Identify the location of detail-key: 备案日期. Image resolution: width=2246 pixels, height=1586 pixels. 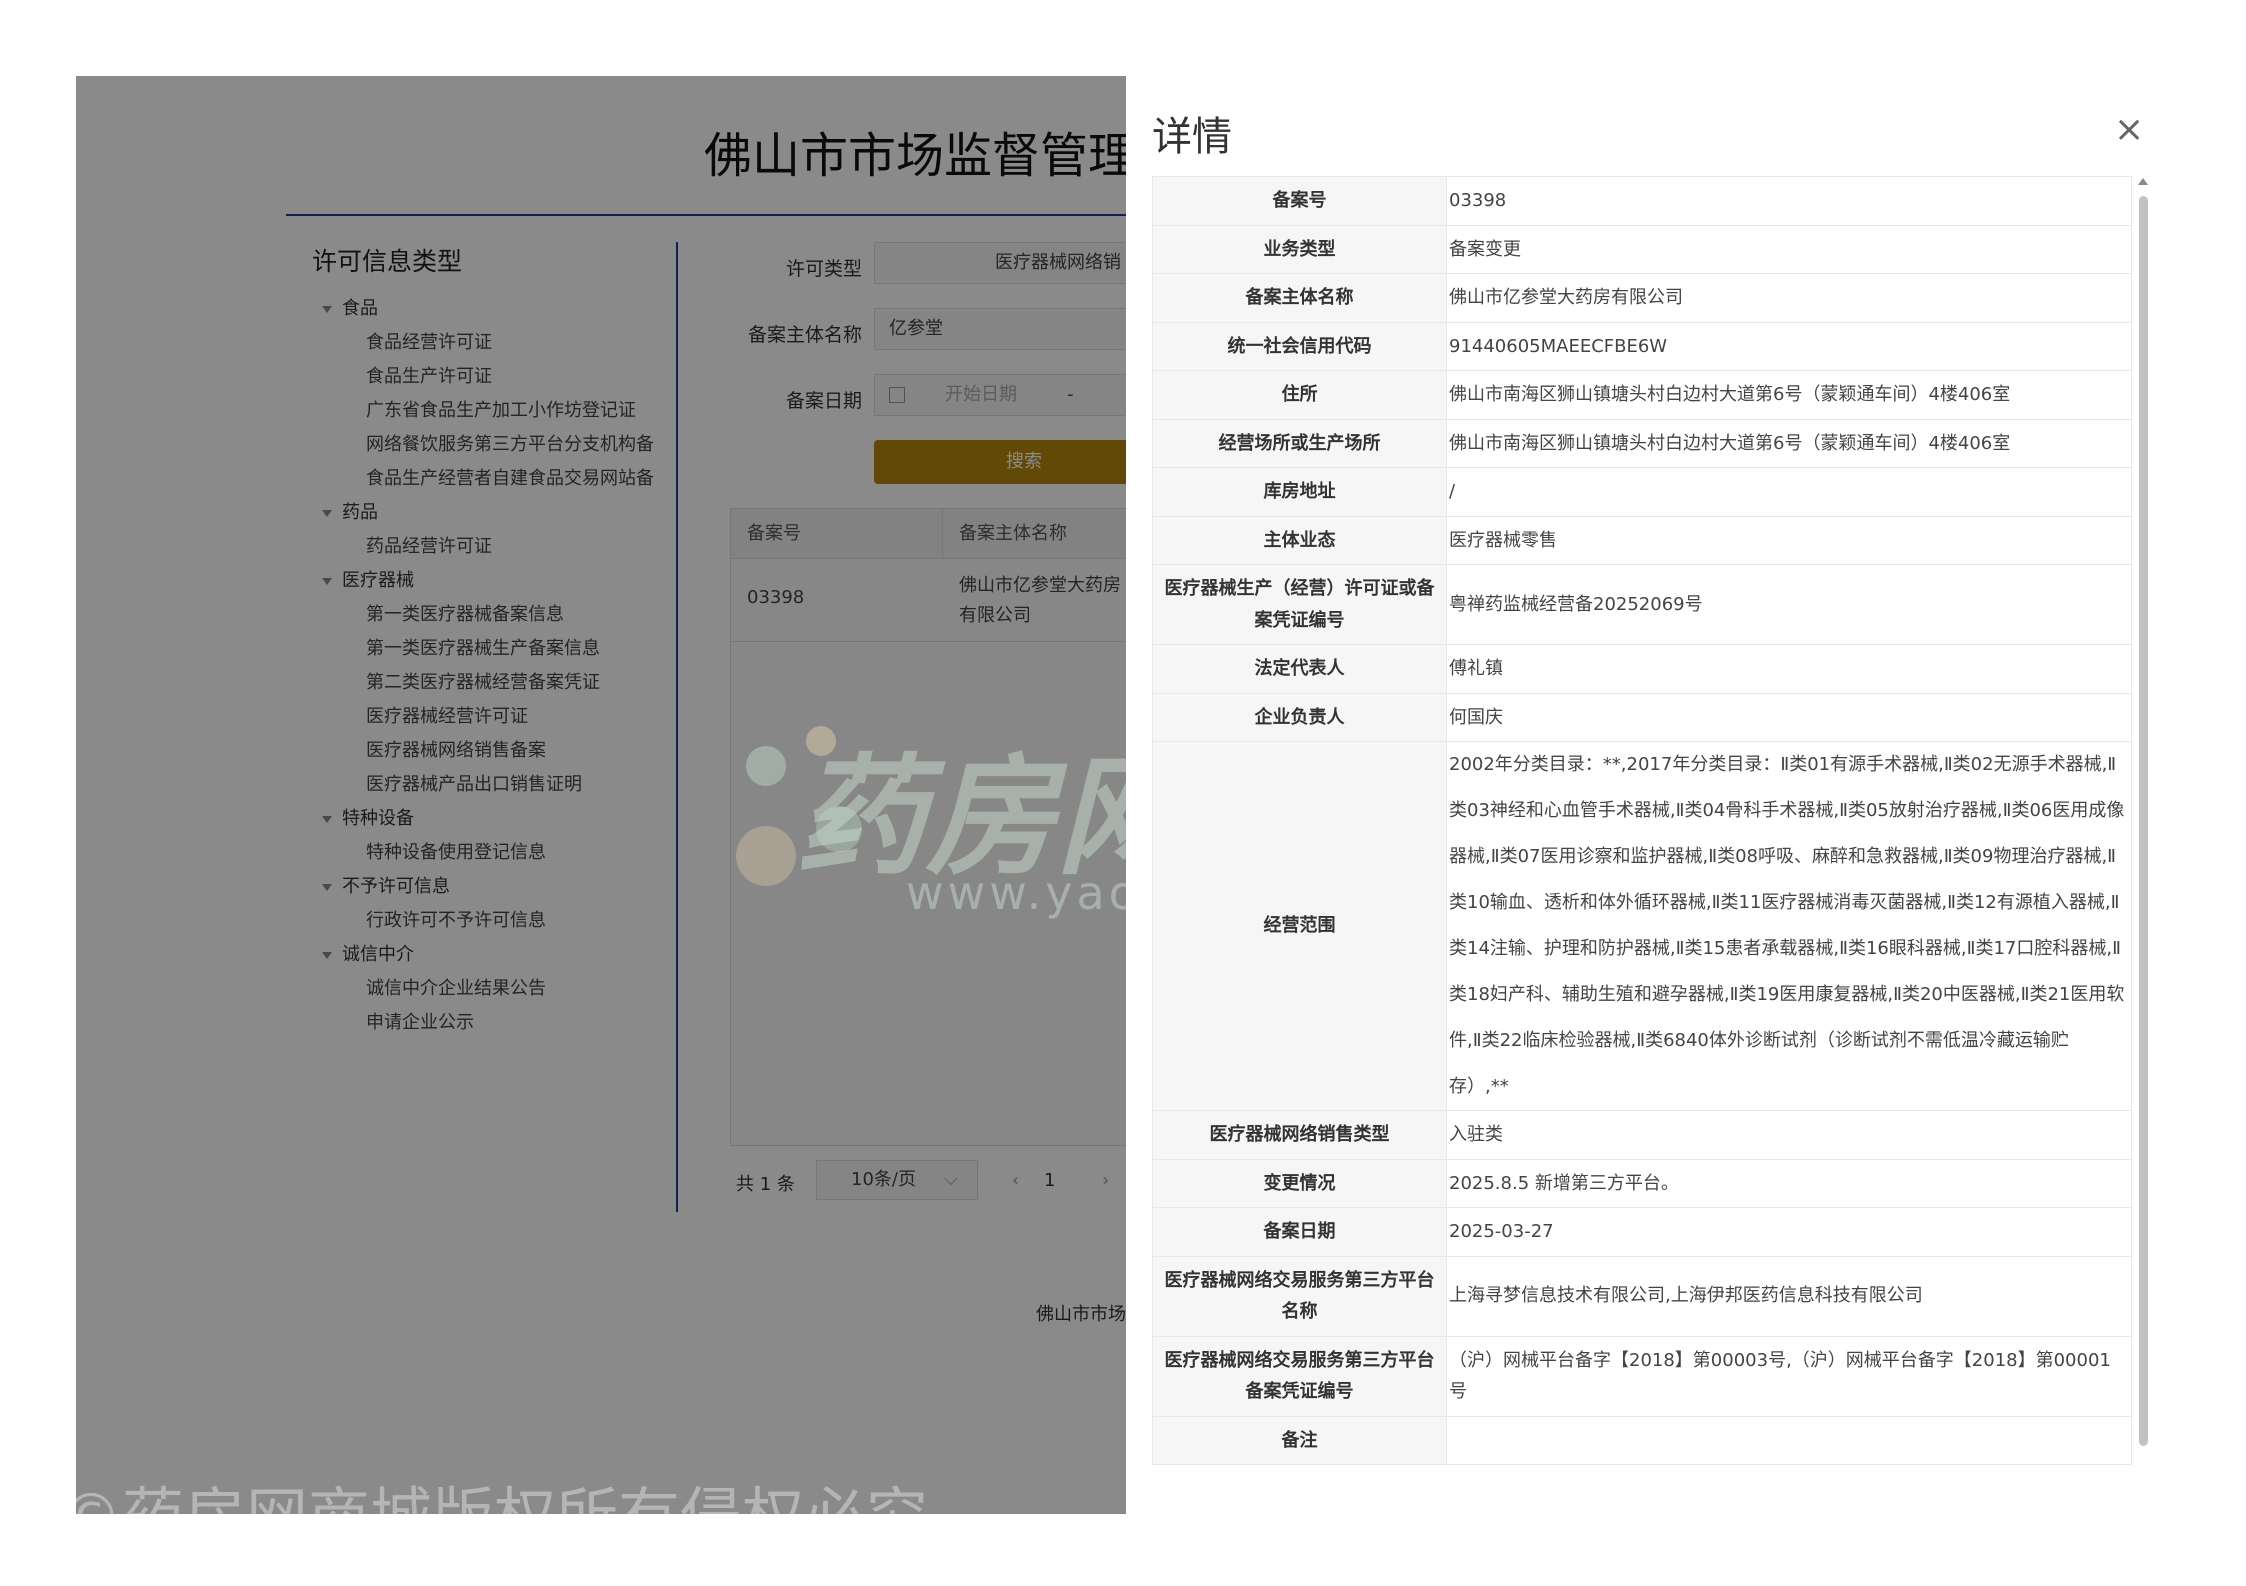
(1299, 1232).